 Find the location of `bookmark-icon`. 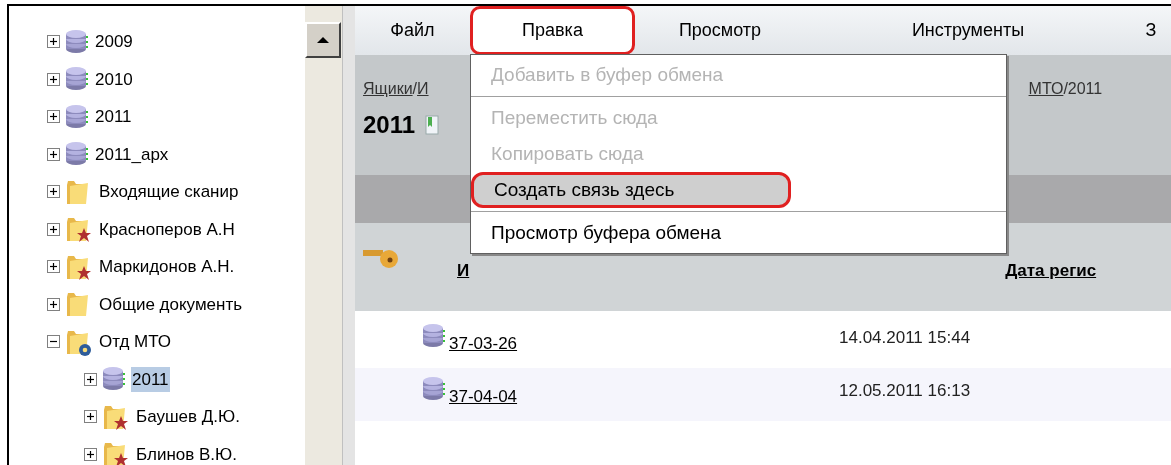

bookmark-icon is located at coordinates (432, 125).